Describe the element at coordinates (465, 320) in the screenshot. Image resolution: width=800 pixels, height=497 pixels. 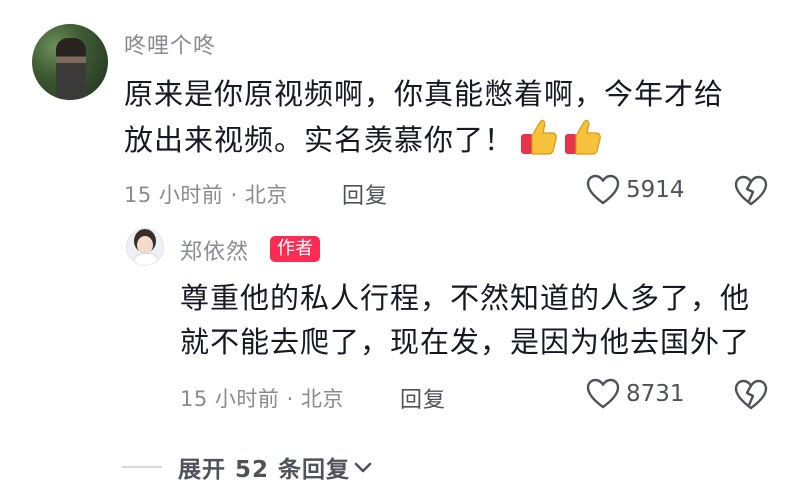
I see `reply-text: 尊重他的私人行程，不然知道的人多了，他 就不能去爬了，现在发，是因为他去国外了` at that location.